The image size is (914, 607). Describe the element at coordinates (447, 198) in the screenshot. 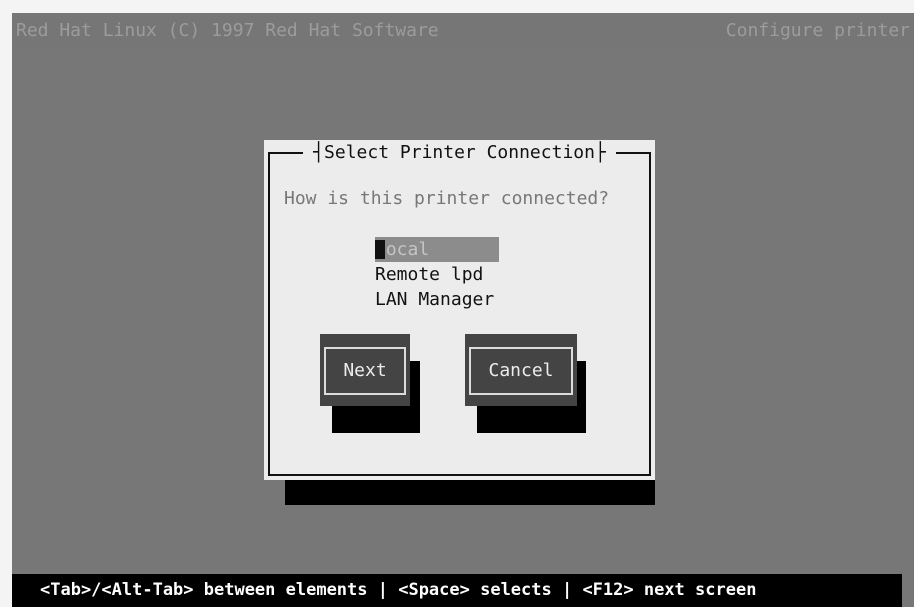

I see `connection-question: How is this printer connected?` at that location.